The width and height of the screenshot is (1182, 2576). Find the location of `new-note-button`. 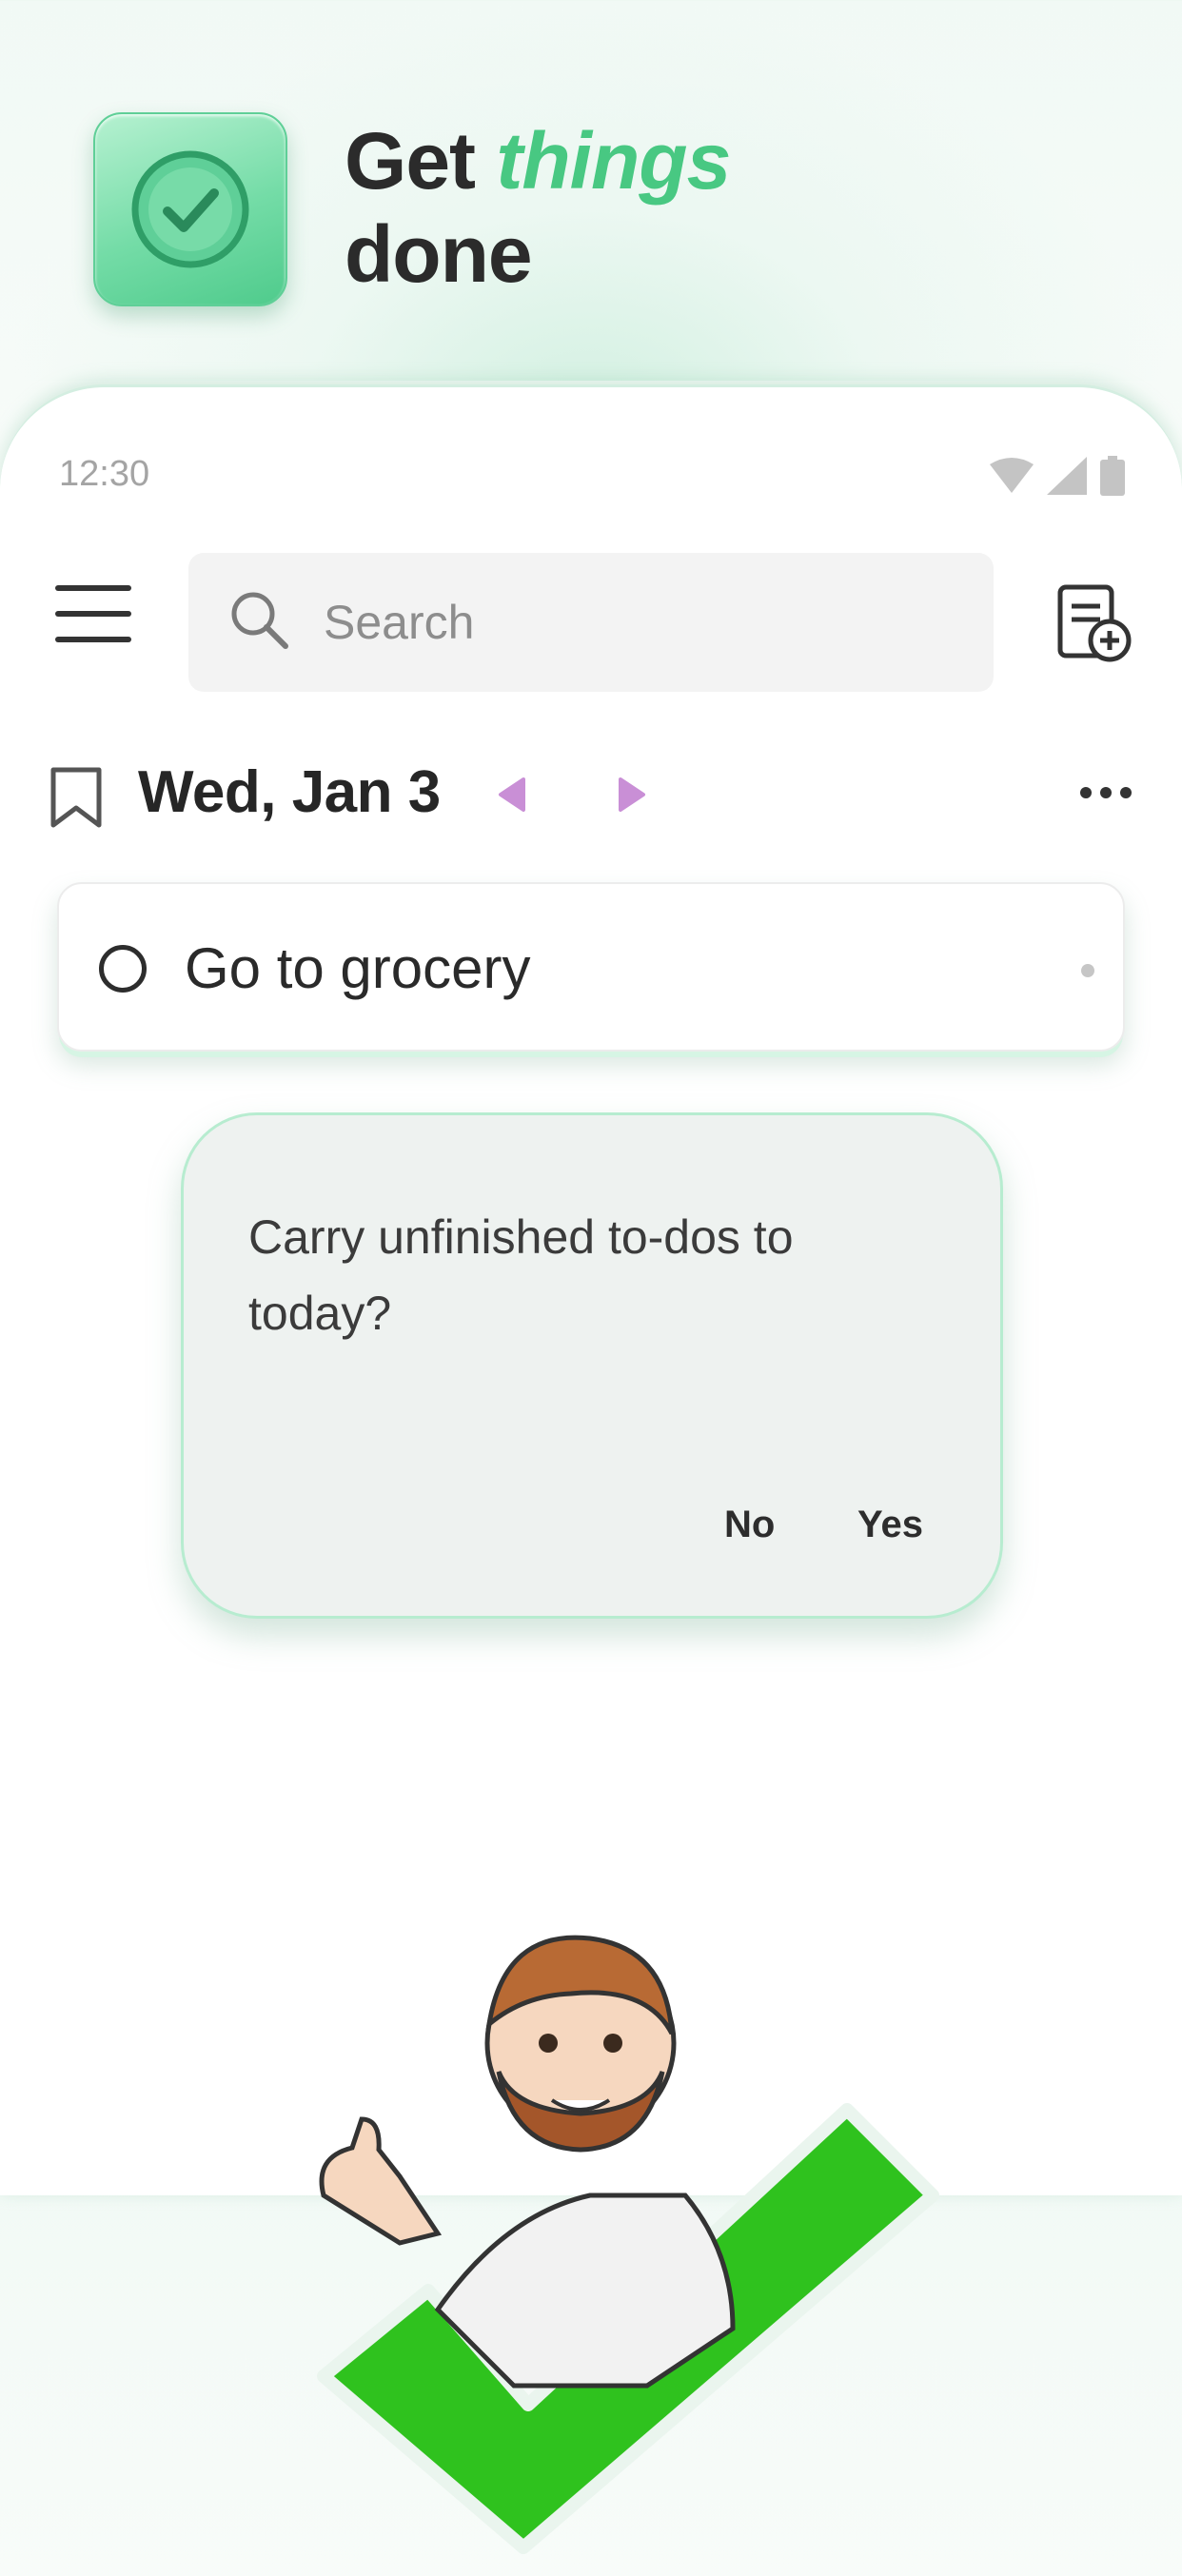

new-note-button is located at coordinates (1094, 623).